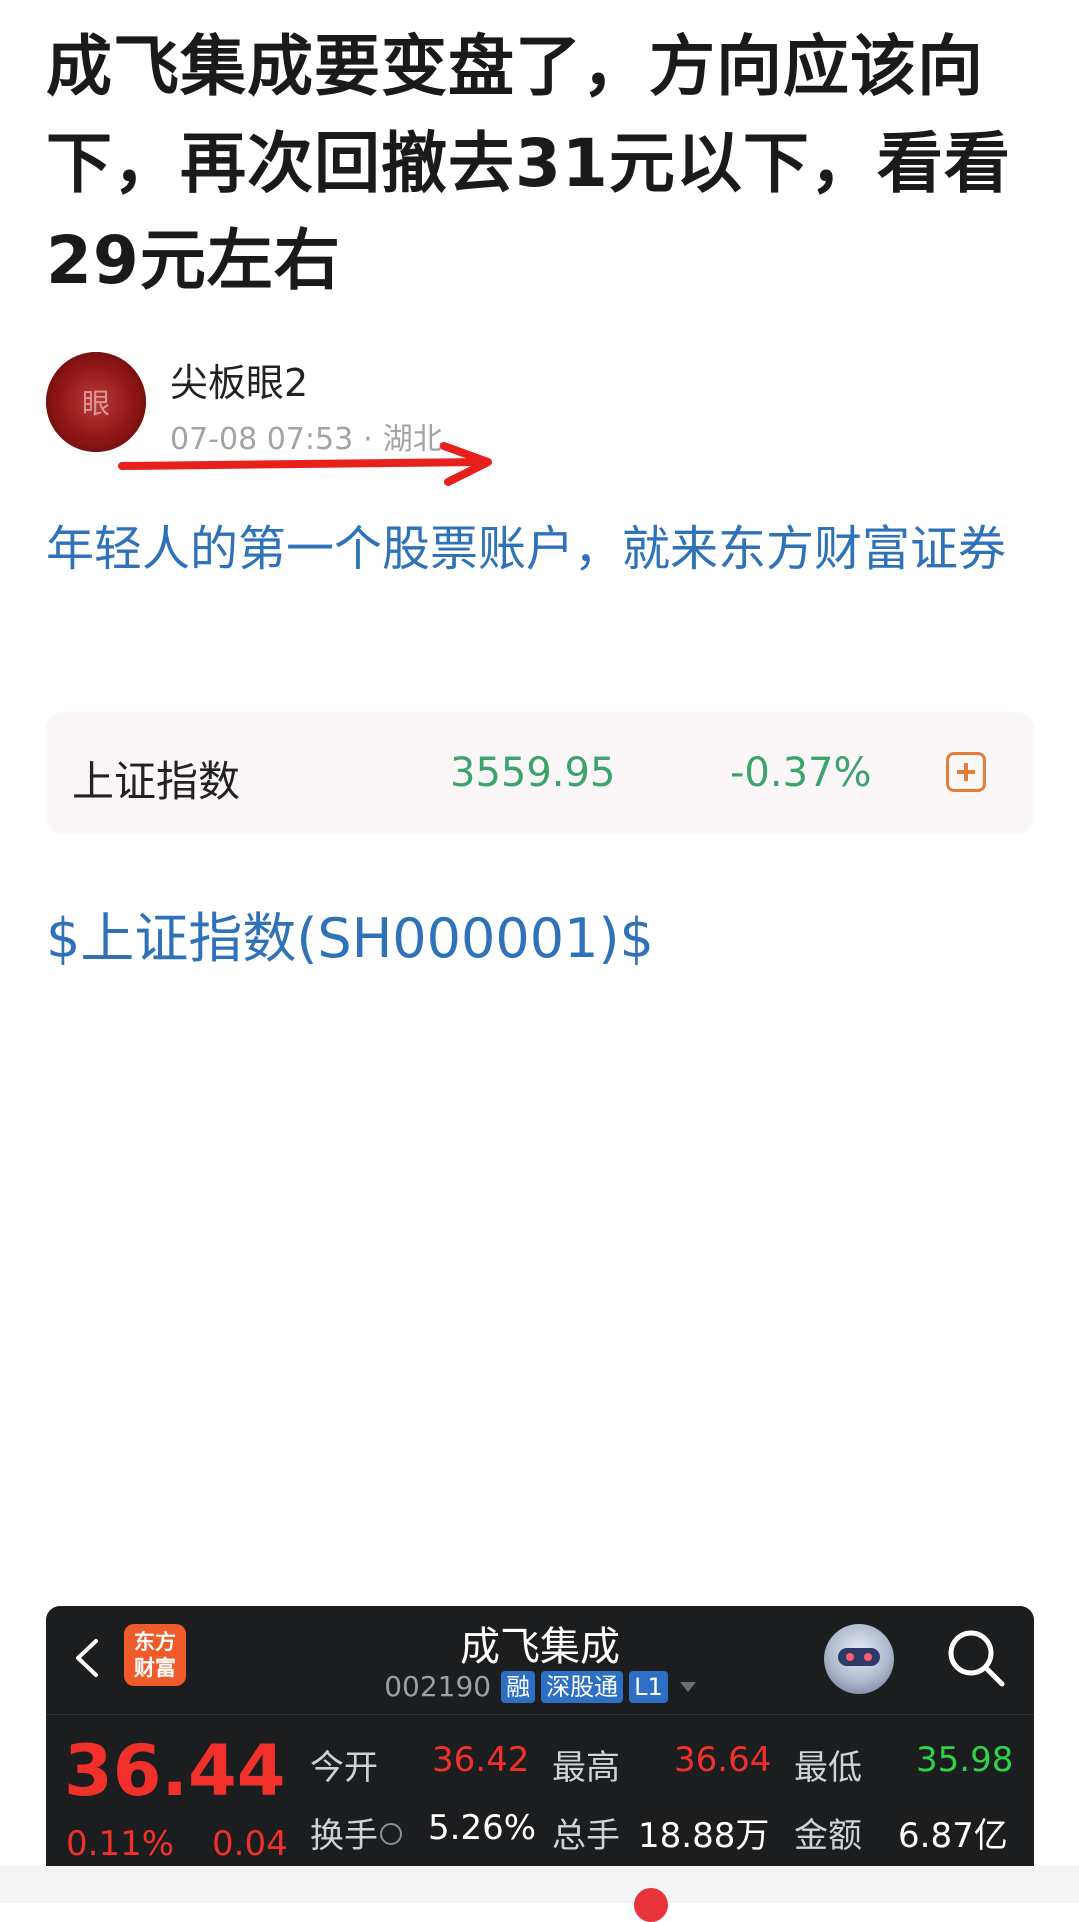 The image size is (1079, 1922). What do you see at coordinates (648, 1686) in the screenshot?
I see `tag-level: L1` at bounding box center [648, 1686].